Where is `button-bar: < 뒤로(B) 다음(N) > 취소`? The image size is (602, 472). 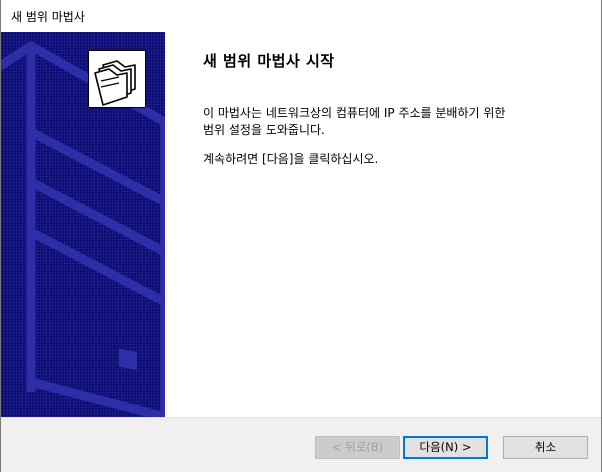
button-bar: < 뒤로(B) 다음(N) > 취소 is located at coordinates (301, 444).